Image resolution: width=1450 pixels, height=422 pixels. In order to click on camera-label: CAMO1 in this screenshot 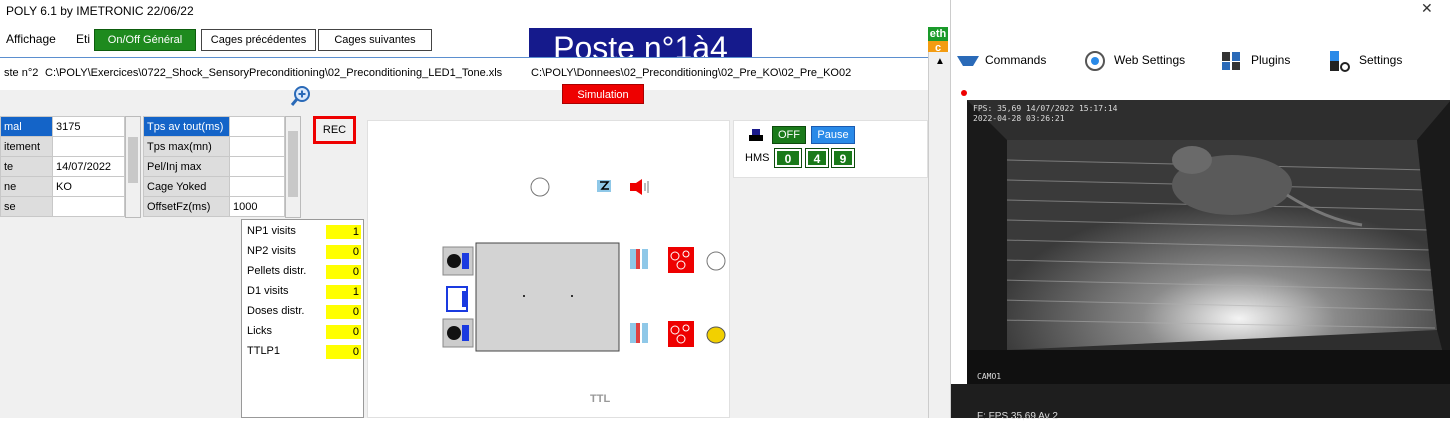, I will do `click(989, 376)`.